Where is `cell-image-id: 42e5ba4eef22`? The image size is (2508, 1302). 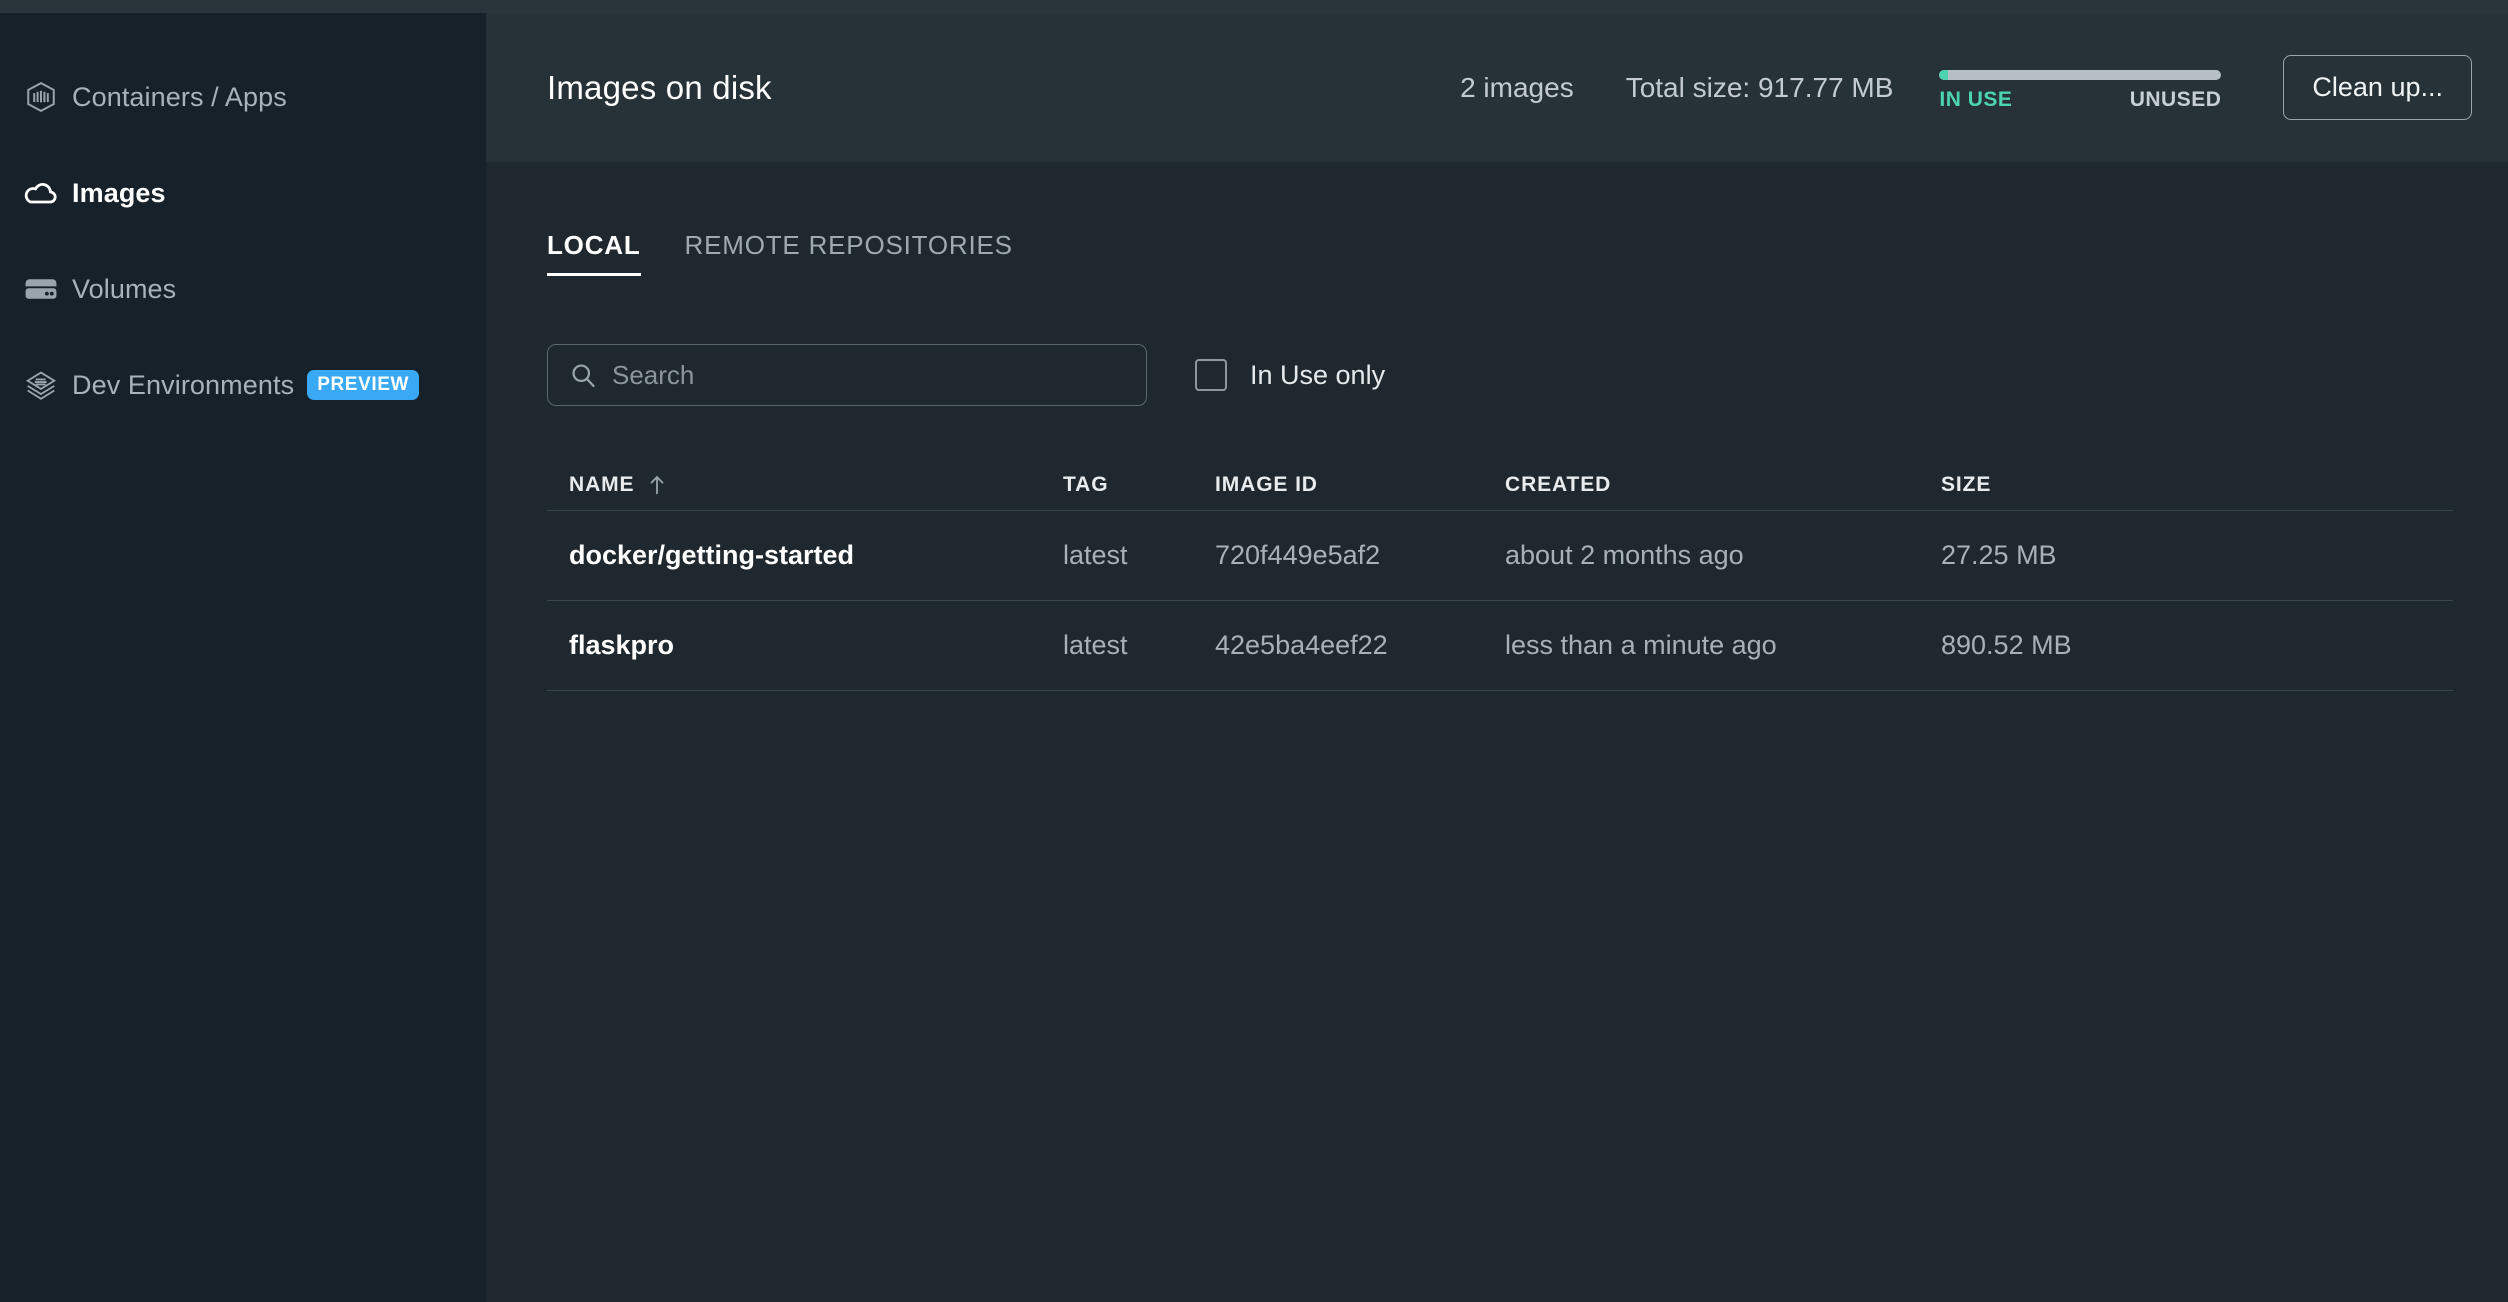
cell-image-id: 42e5ba4eef22 is located at coordinates (1301, 645).